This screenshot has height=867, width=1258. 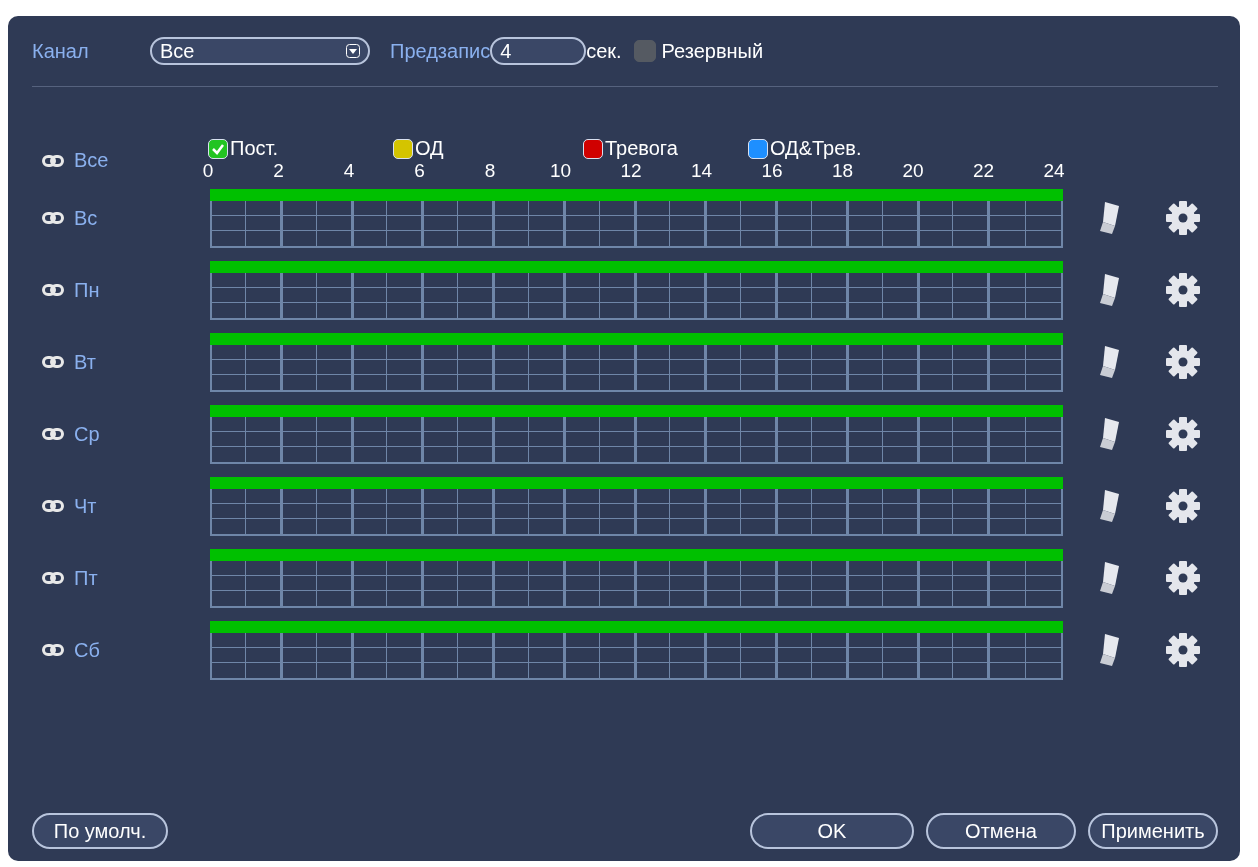 What do you see at coordinates (644, 51) in the screenshot?
I see `backup-checkbox` at bounding box center [644, 51].